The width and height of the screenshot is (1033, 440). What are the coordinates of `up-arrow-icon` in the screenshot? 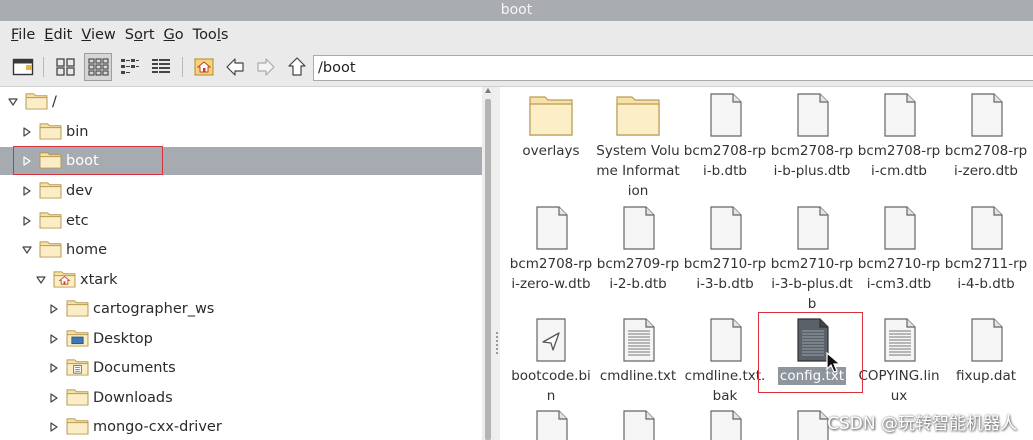 It's located at (297, 67).